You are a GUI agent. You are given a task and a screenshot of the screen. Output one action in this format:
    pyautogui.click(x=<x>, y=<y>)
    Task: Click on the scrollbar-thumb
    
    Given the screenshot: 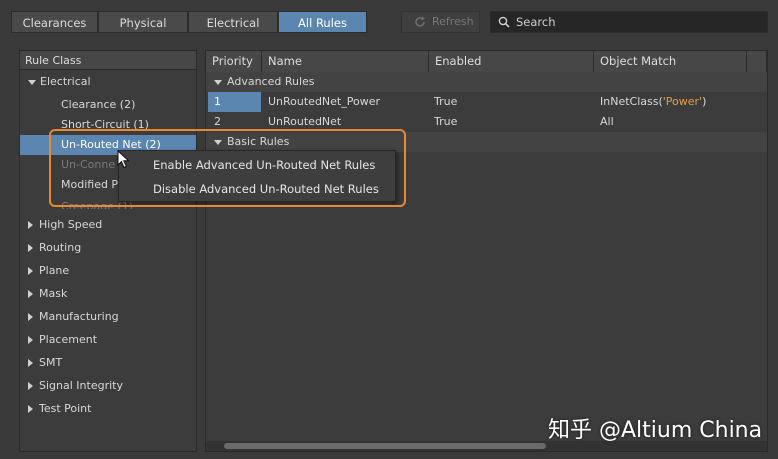 What is the action you would take?
    pyautogui.click(x=385, y=446)
    